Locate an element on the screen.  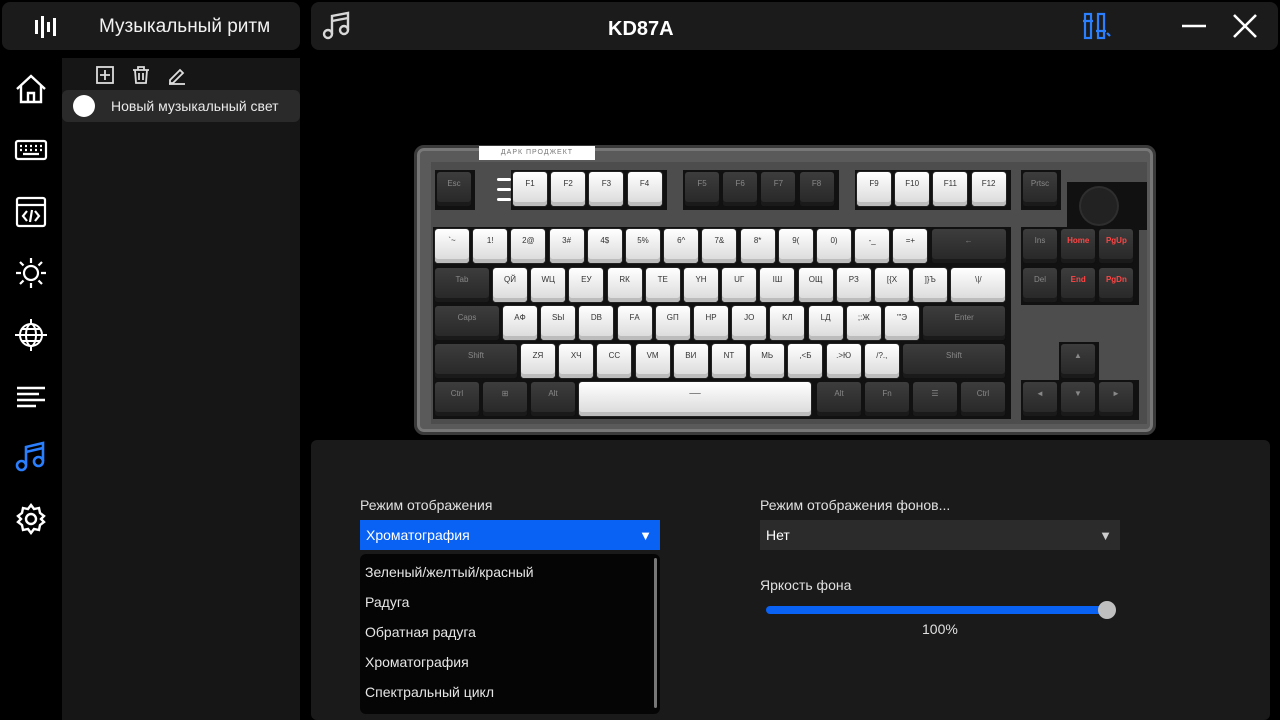
key: 1! is located at coordinates (490, 246).